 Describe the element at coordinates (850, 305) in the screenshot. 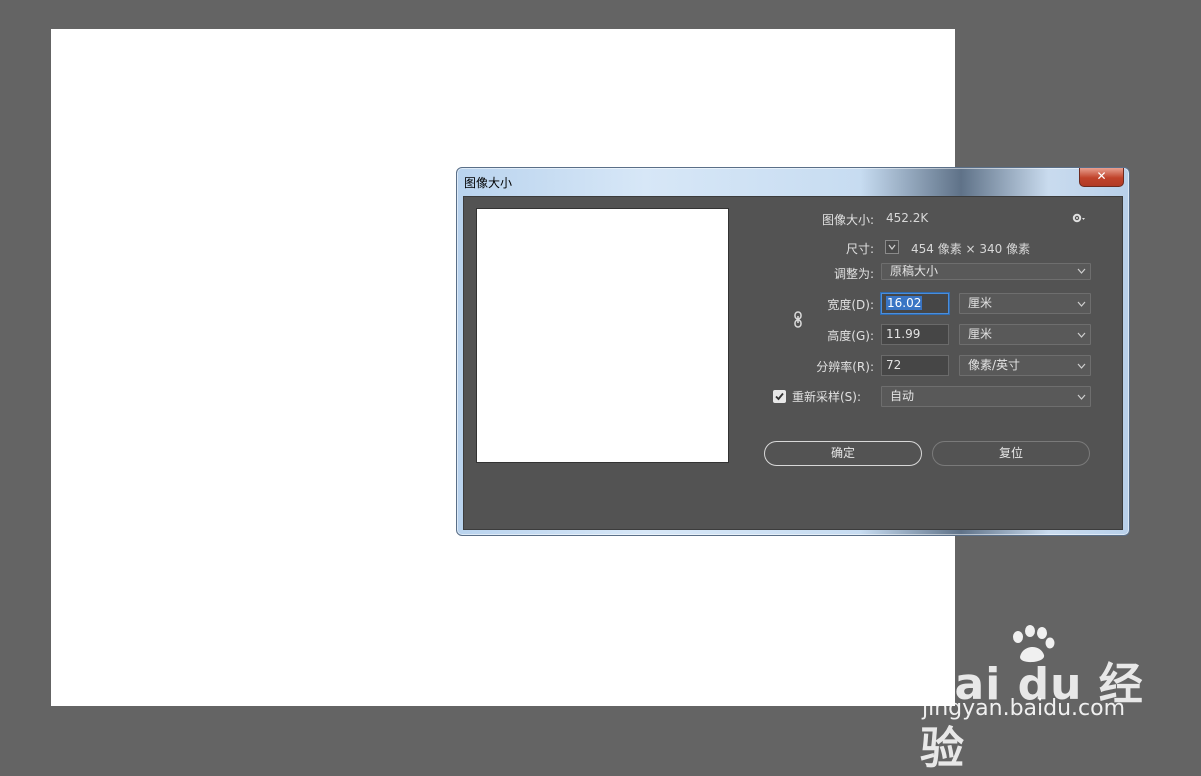

I see `width-label: 宽度(D):` at that location.